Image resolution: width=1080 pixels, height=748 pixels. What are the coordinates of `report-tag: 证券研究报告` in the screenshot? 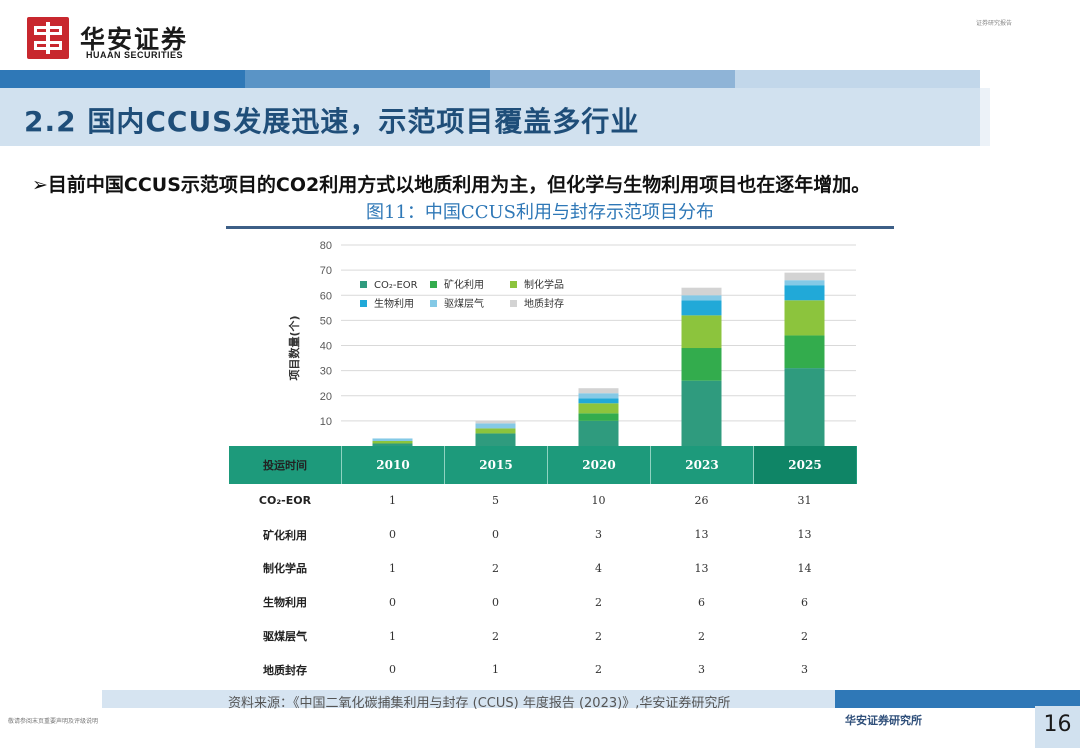 It's located at (993, 23).